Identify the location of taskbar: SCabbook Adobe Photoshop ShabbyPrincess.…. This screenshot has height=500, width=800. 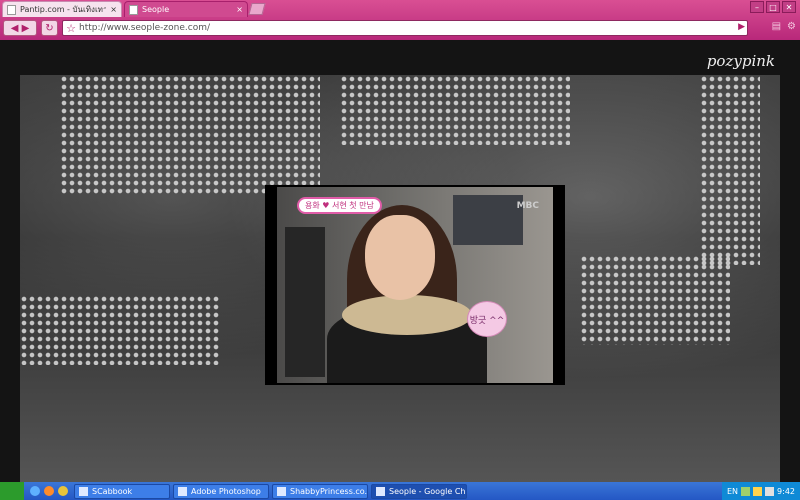
(400, 491).